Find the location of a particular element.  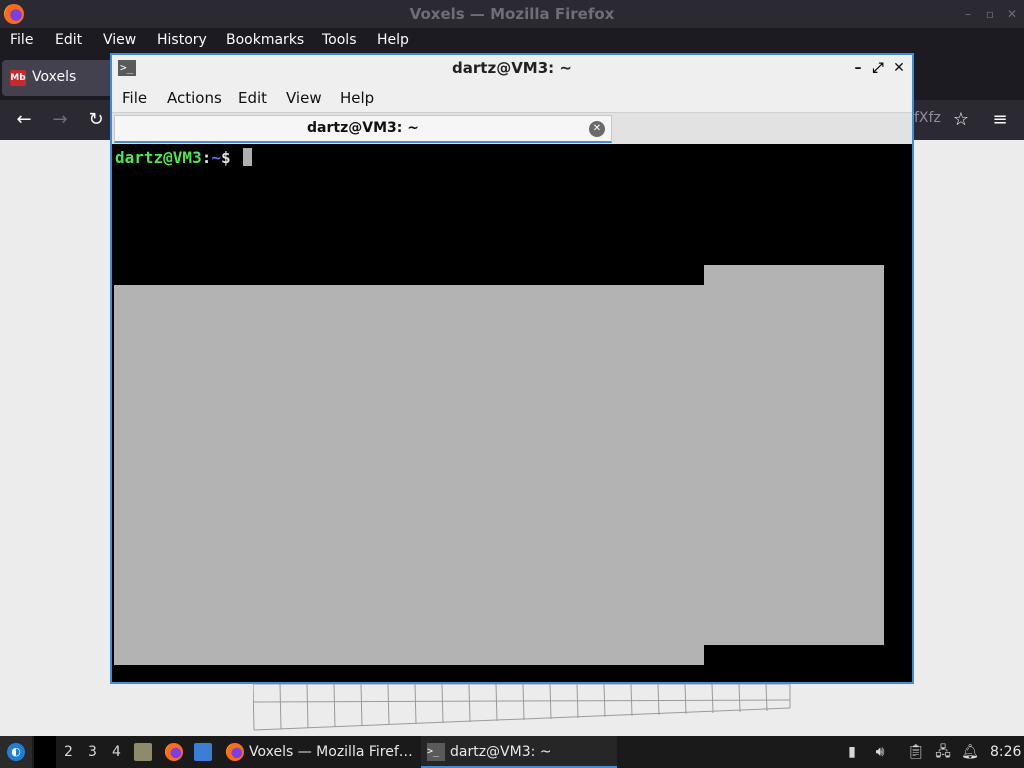

firefox-window-title: Voxels — Mozilla Firefox is located at coordinates (512, 14).